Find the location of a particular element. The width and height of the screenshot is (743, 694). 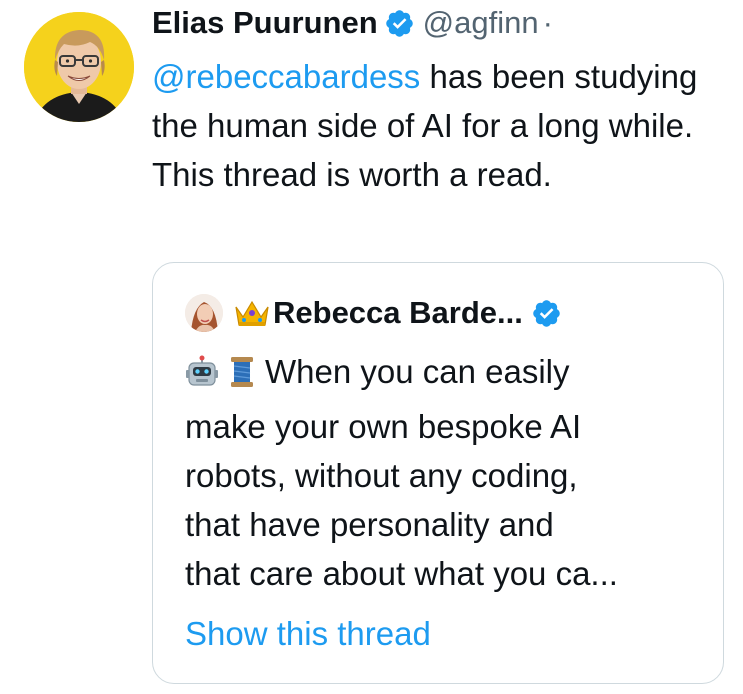

author-avatar is located at coordinates (79, 67).